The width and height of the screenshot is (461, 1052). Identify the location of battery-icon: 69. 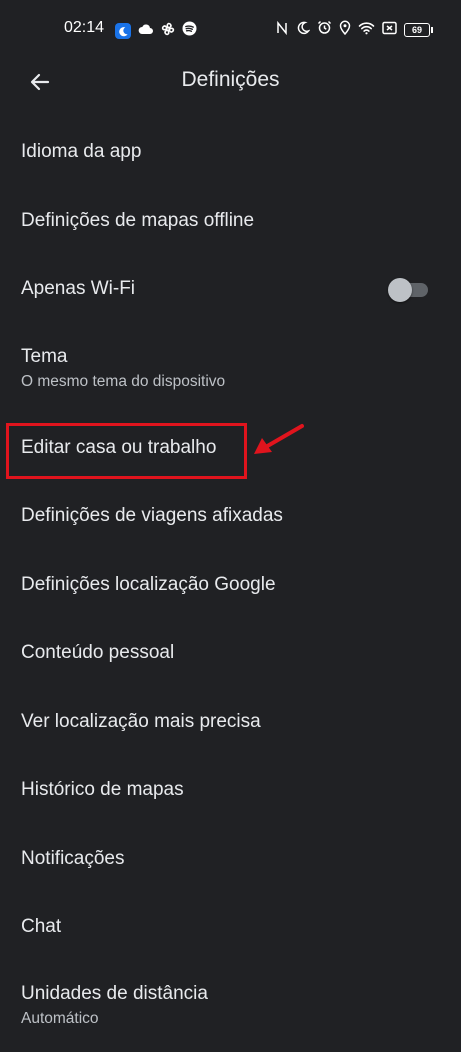
(418, 30).